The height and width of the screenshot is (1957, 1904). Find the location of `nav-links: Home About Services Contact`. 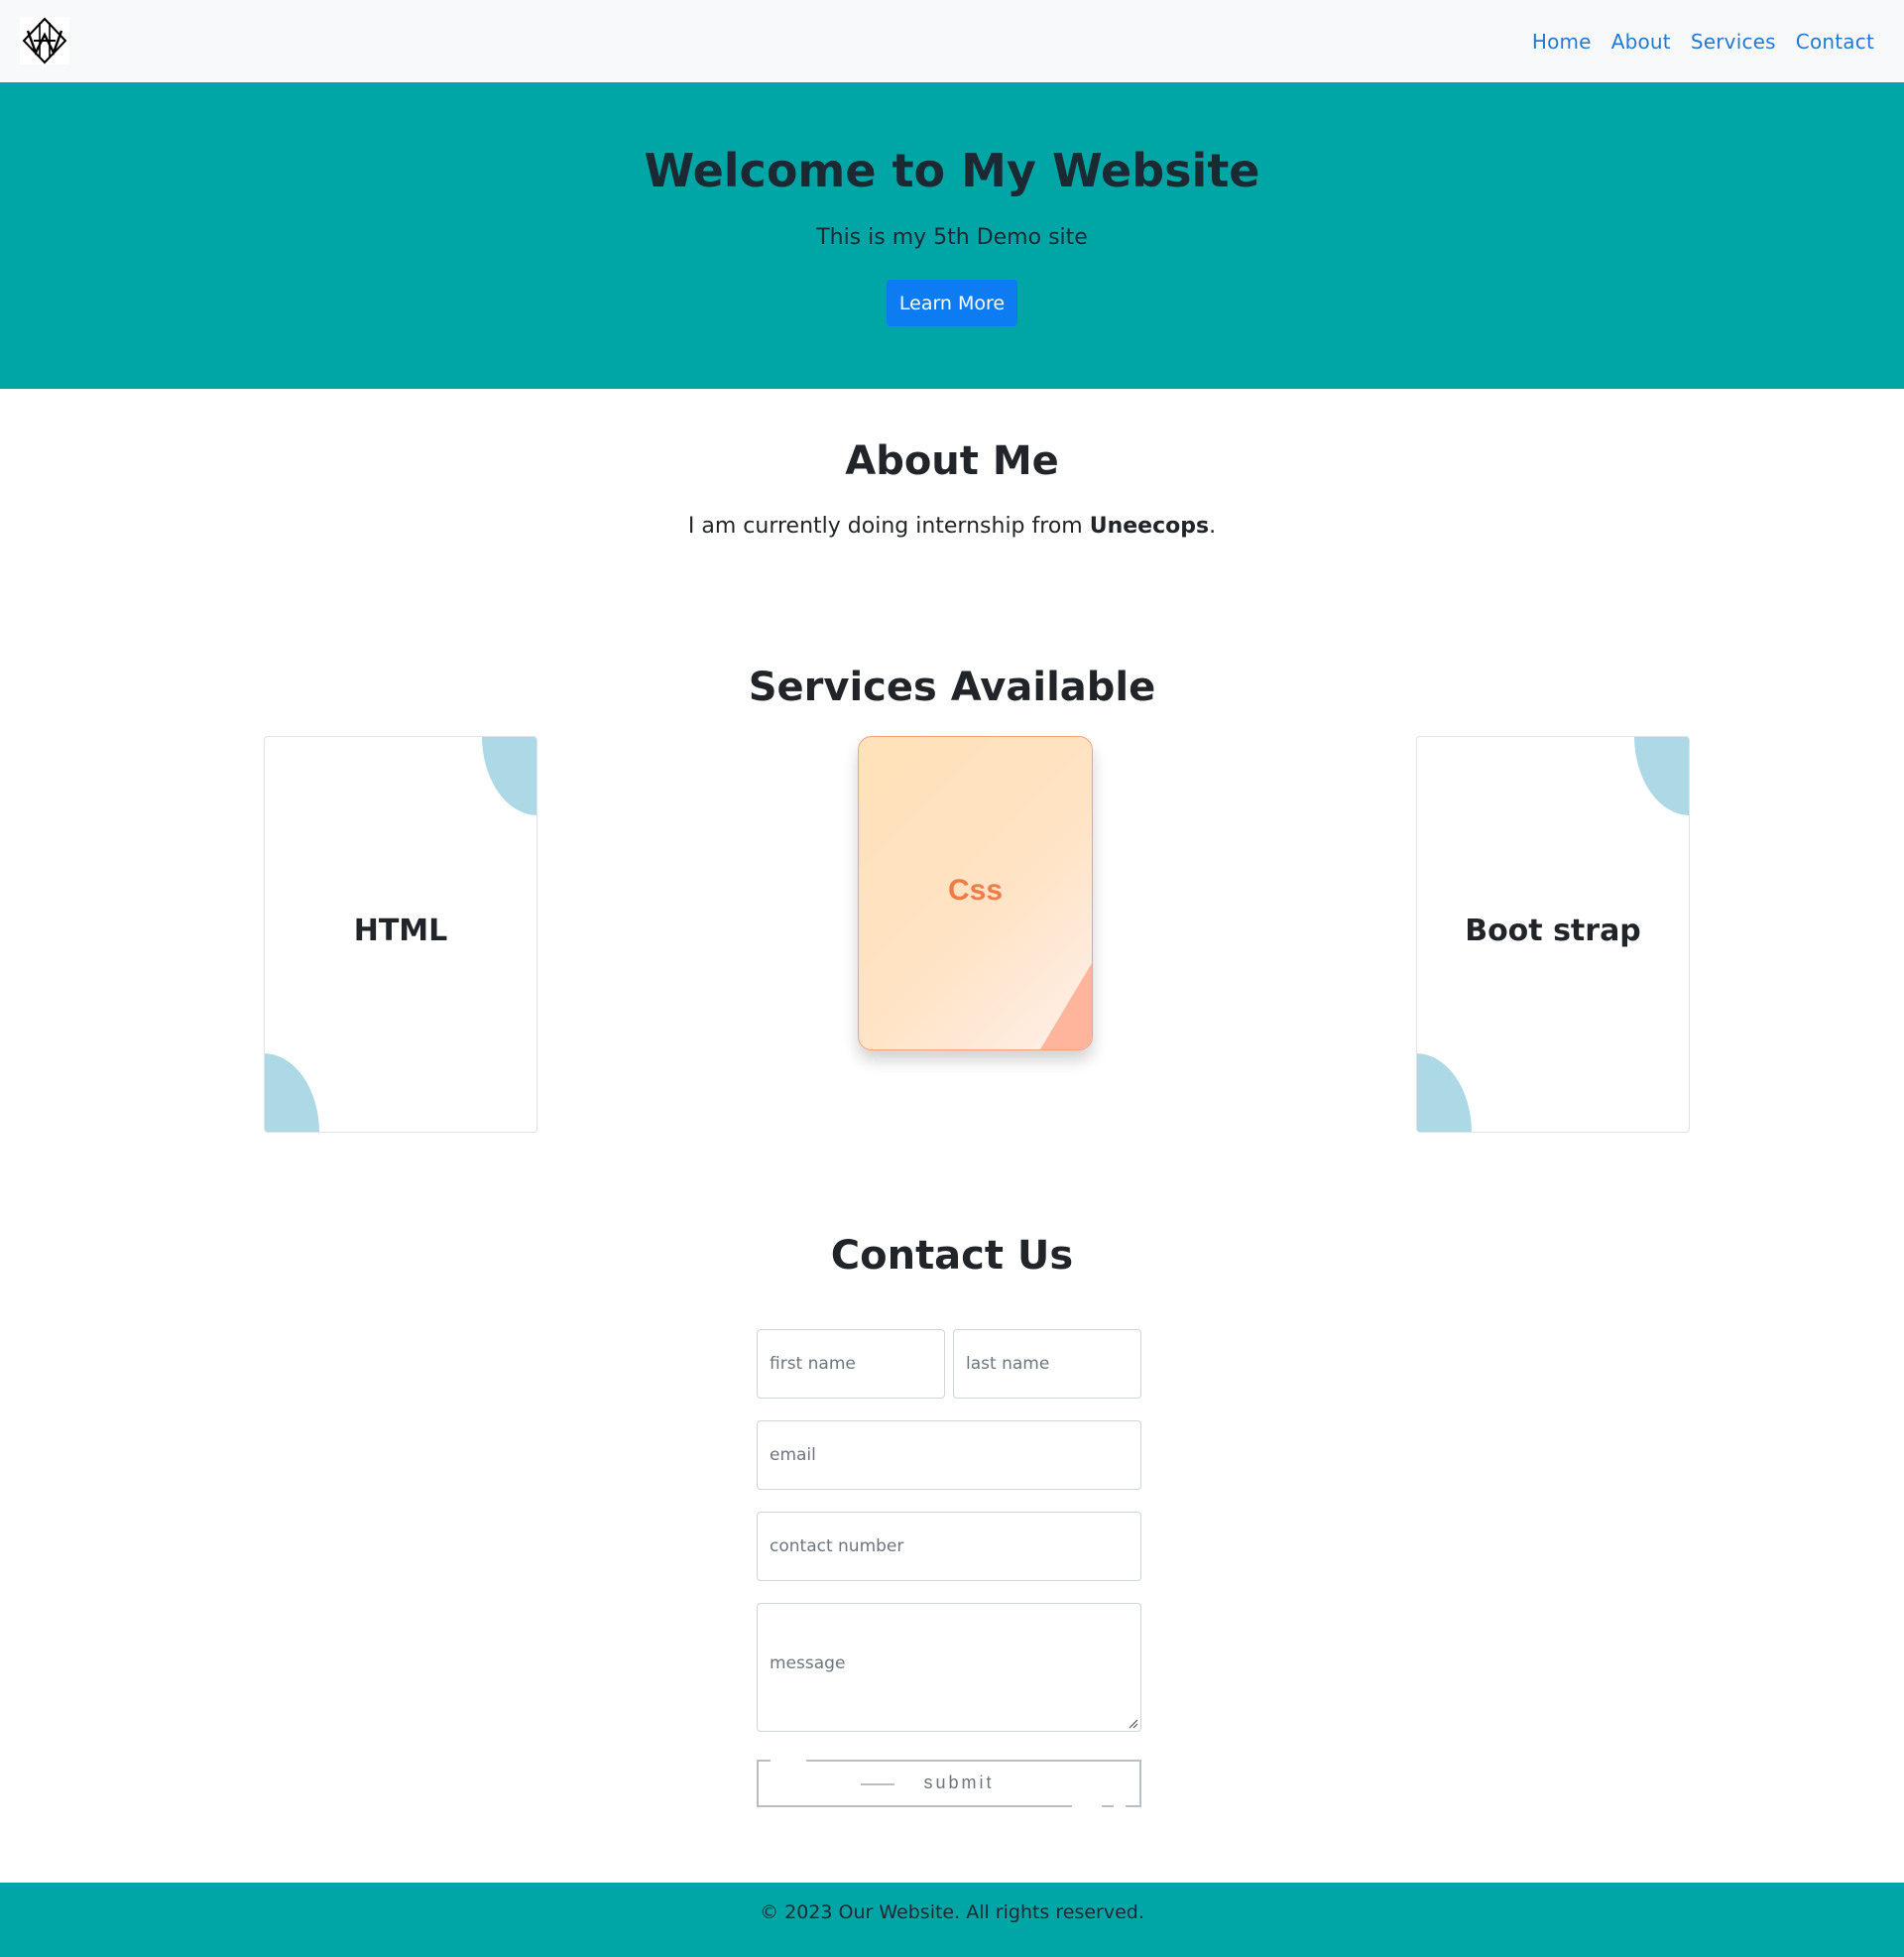

nav-links: Home About Services Contact is located at coordinates (1703, 41).